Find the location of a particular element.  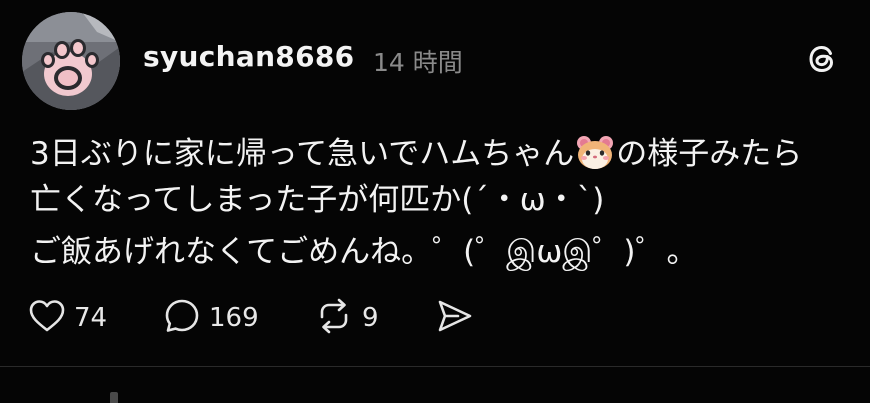

reply-button: 169 is located at coordinates (211, 318).